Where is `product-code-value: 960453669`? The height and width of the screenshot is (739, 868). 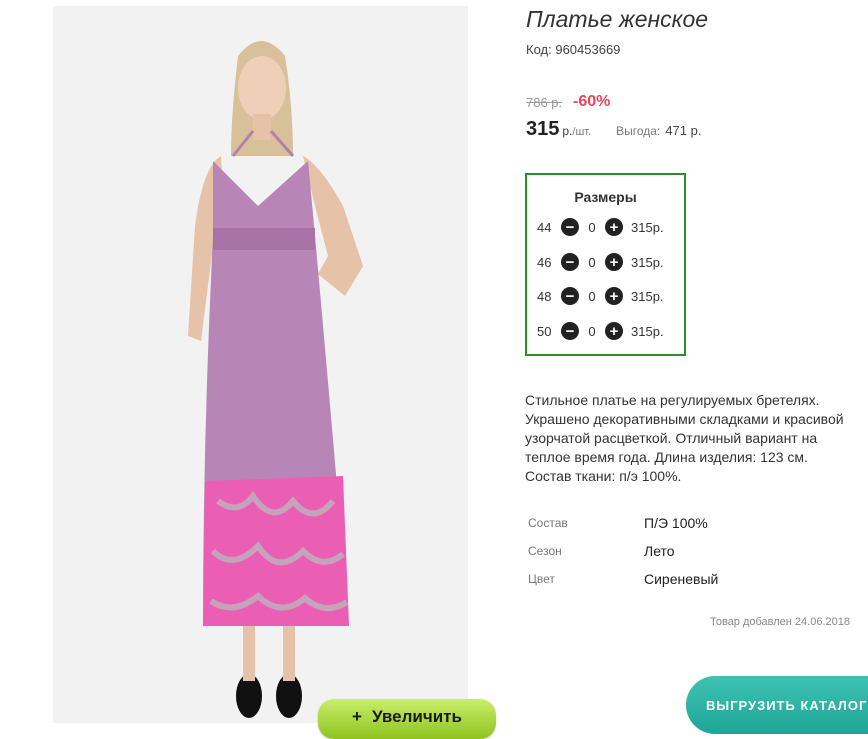
product-code-value: 960453669 is located at coordinates (588, 49).